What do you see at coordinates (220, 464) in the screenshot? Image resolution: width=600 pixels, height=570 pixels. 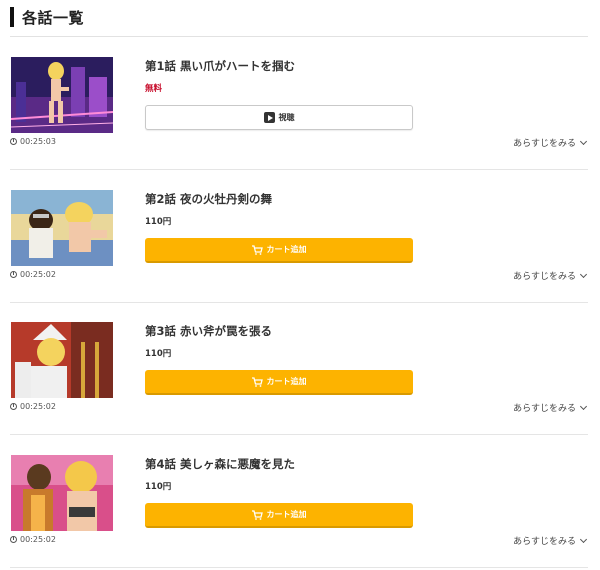 I see `episode-title: 第4話 美しヶ森に悪魔を見た` at bounding box center [220, 464].